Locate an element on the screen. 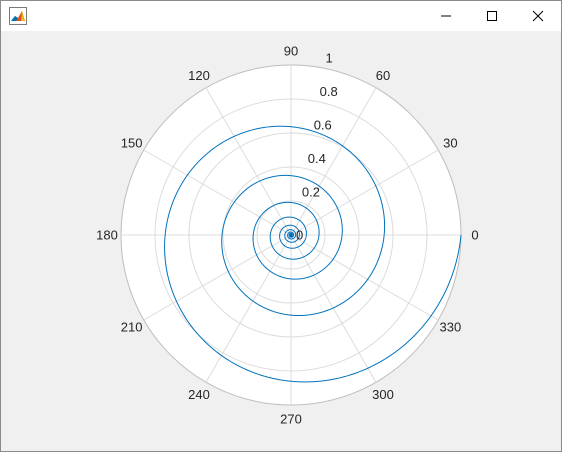 The height and width of the screenshot is (456, 562). r-tick-label: 0.2 is located at coordinates (311, 192).